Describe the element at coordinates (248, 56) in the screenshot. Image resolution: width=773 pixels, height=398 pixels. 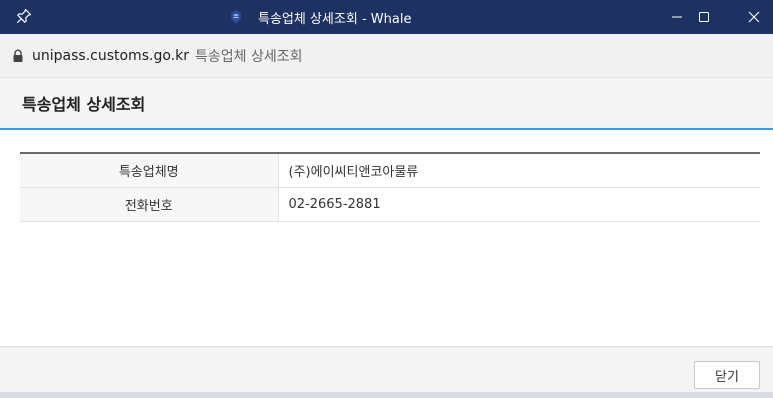
I see `url-page-title: 특송업체 상세조회` at that location.